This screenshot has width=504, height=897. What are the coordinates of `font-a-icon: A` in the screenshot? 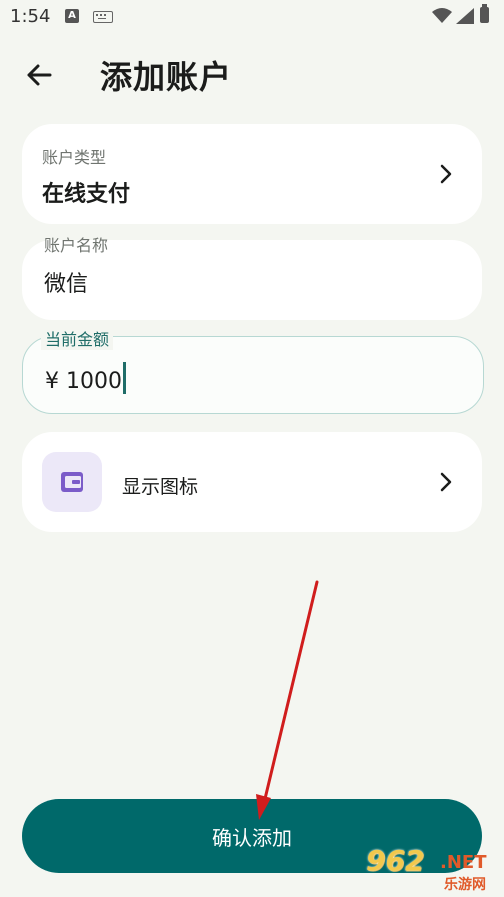 It's located at (72, 16).